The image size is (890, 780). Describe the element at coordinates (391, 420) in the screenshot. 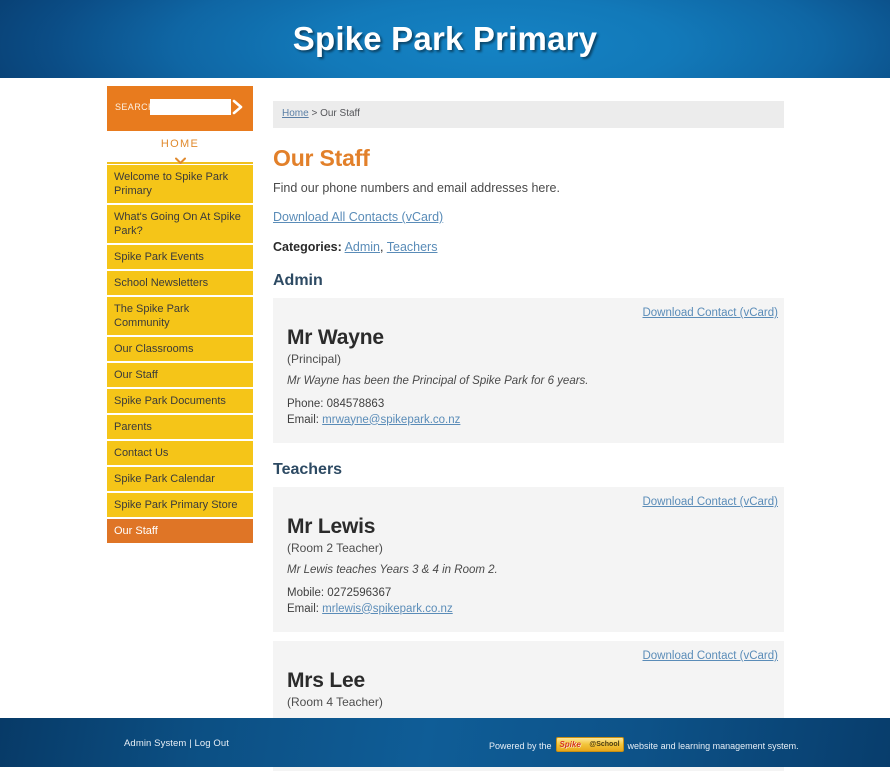

I see `staff-email-link: mrwayne@spikepark.co.nz` at that location.